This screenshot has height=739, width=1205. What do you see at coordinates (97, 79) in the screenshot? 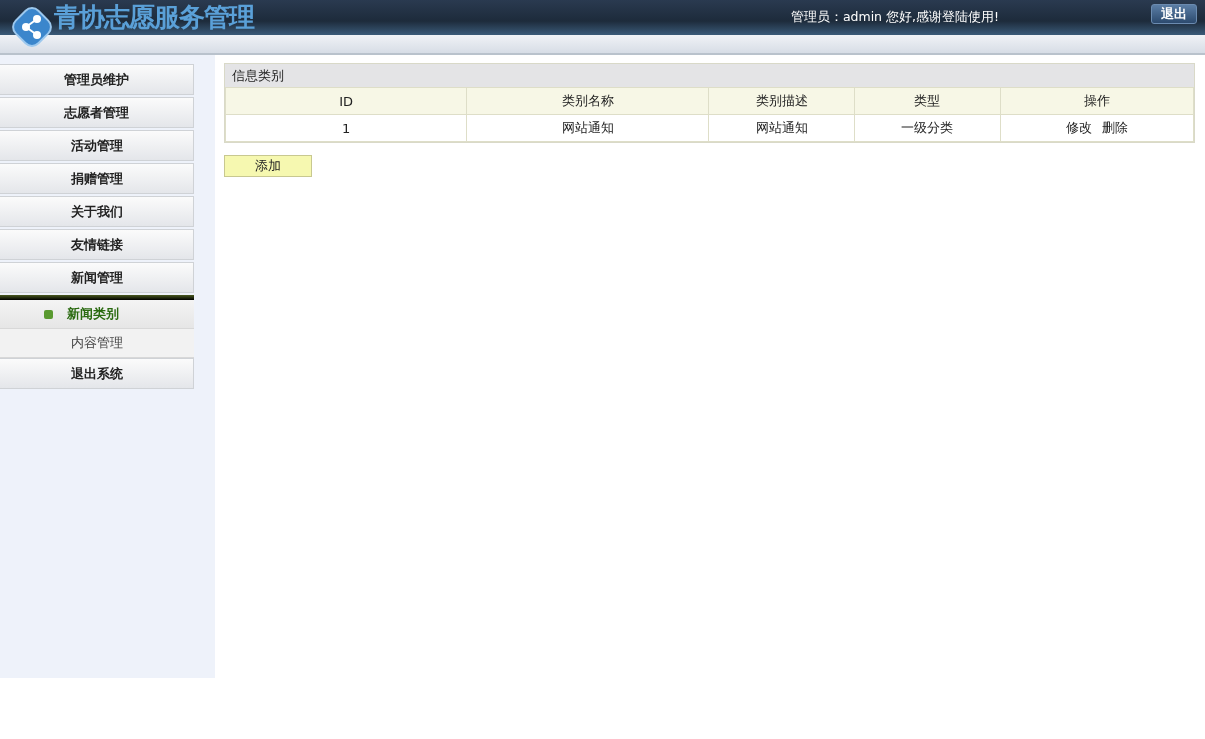
I see `sidebar-item: 管理员维护` at bounding box center [97, 79].